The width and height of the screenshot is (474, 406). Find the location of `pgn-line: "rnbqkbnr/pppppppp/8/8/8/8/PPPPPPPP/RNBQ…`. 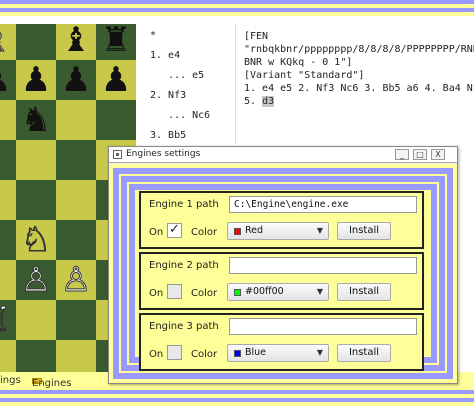

pgn-line: "rnbqkbnr/pppppppp/8/8/8/8/PPPPPPPP/RNBQ… is located at coordinates (359, 49).